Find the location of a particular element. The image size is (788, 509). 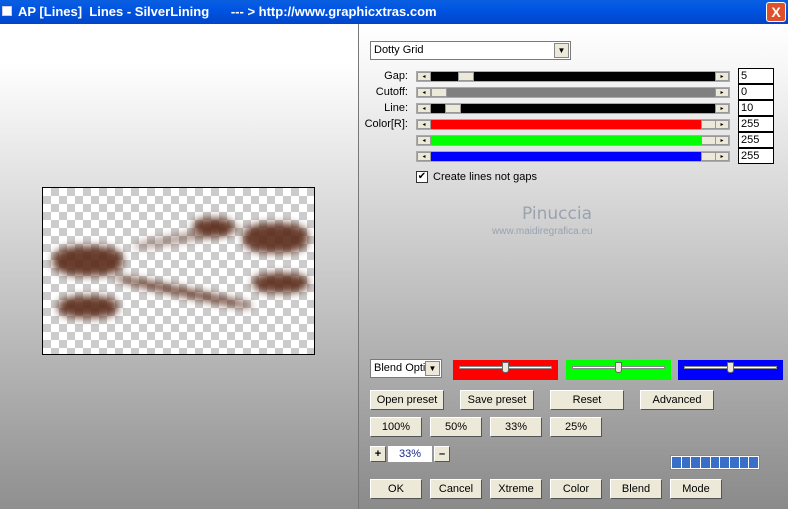

blend-options-dropdown: Blend Opti ▼ is located at coordinates (406, 368).